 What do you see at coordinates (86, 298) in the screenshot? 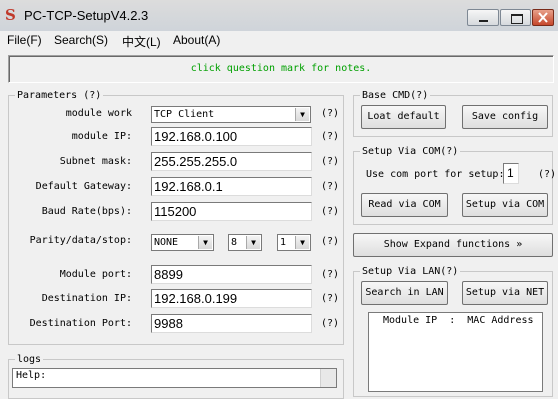
I see `destination-ip-label: Destination IP:` at bounding box center [86, 298].